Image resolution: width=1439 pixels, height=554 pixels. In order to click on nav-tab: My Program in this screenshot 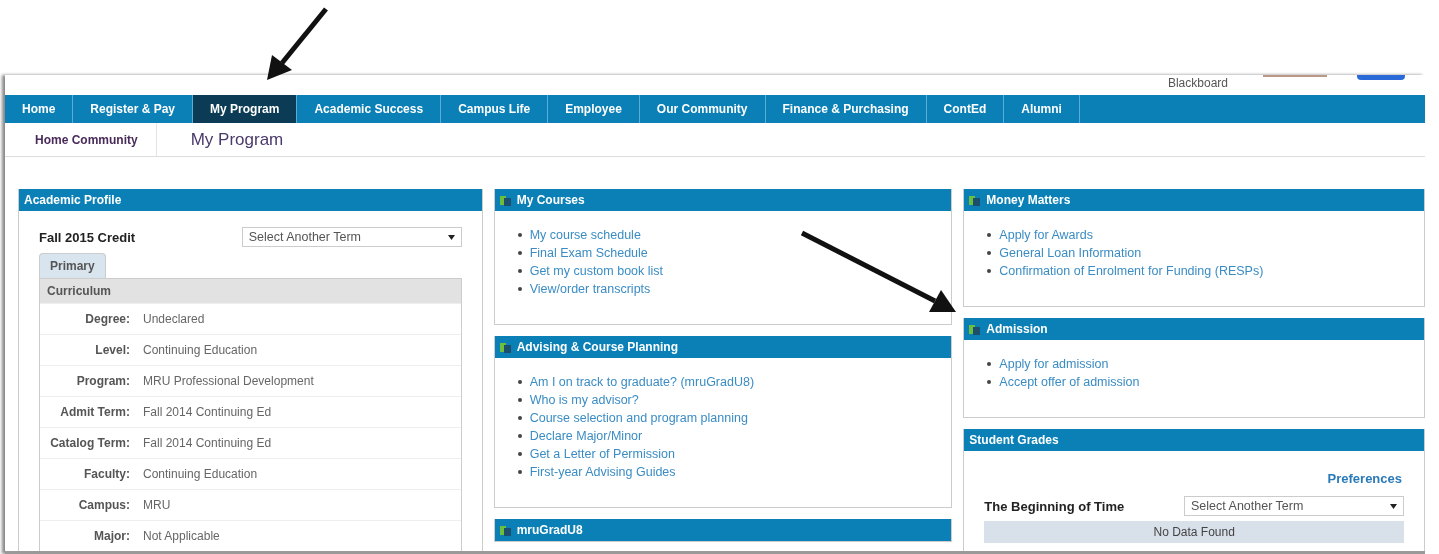, I will do `click(245, 109)`.